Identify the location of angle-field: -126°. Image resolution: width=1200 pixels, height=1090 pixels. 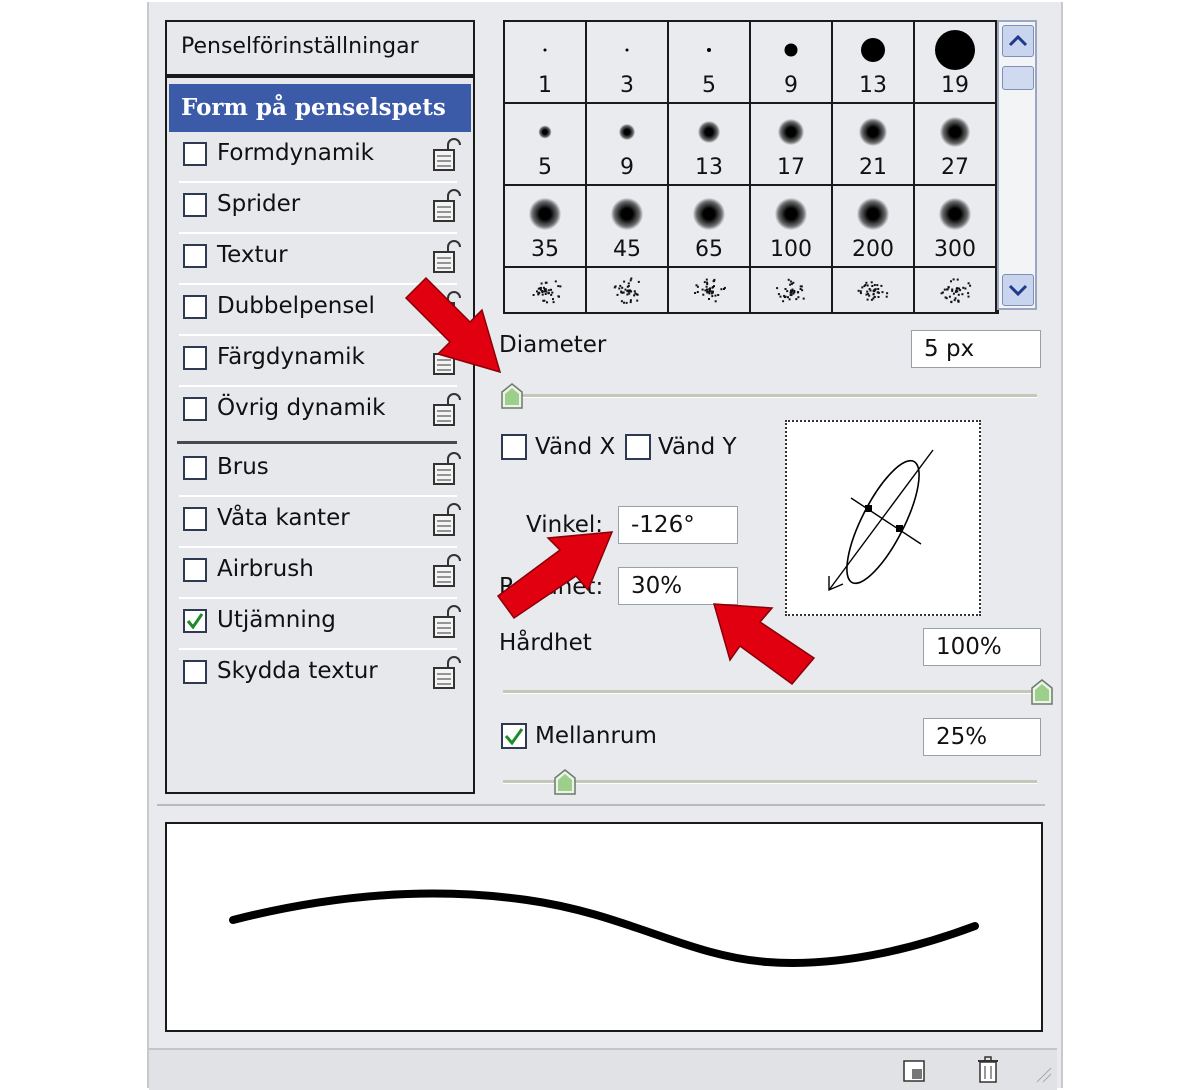
(678, 525).